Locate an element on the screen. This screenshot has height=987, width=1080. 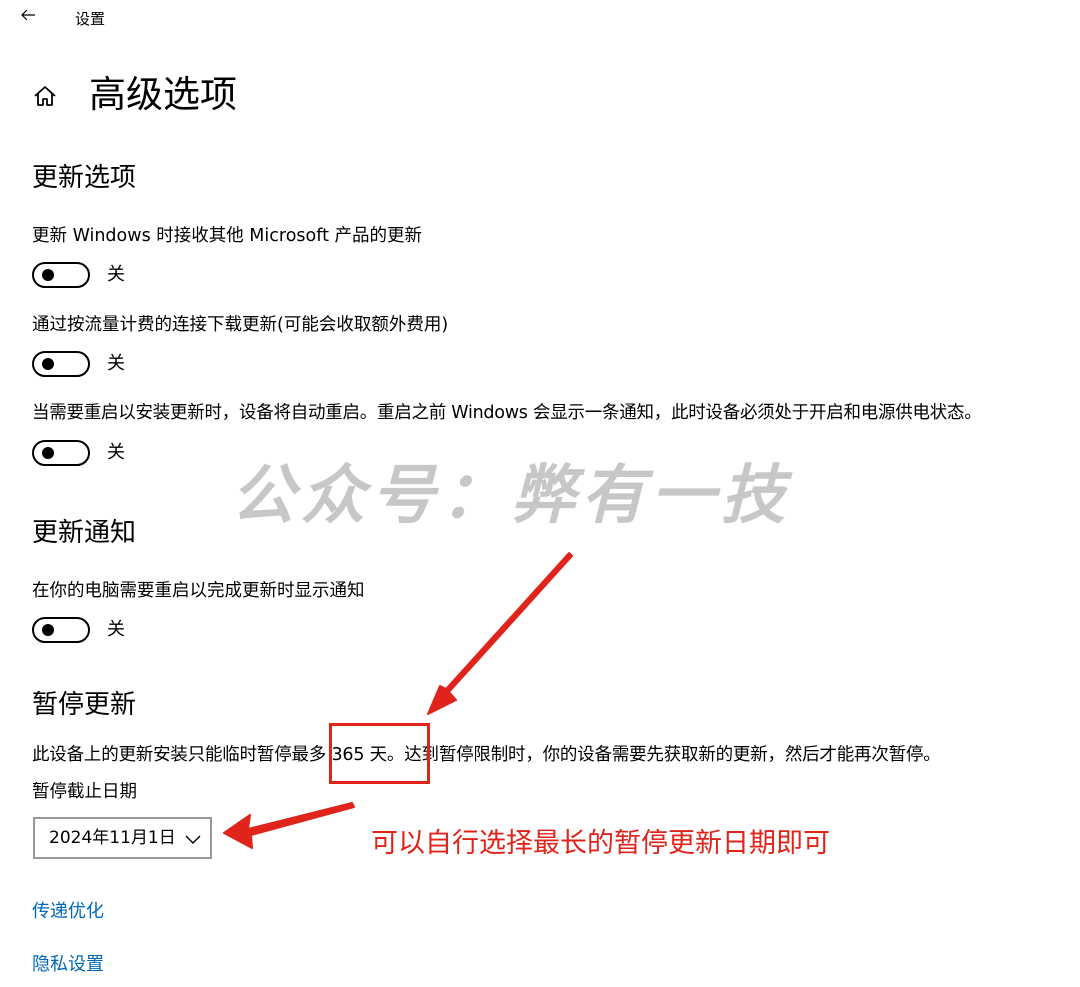
annotation-arrow-down is located at coordinates (500, 633).